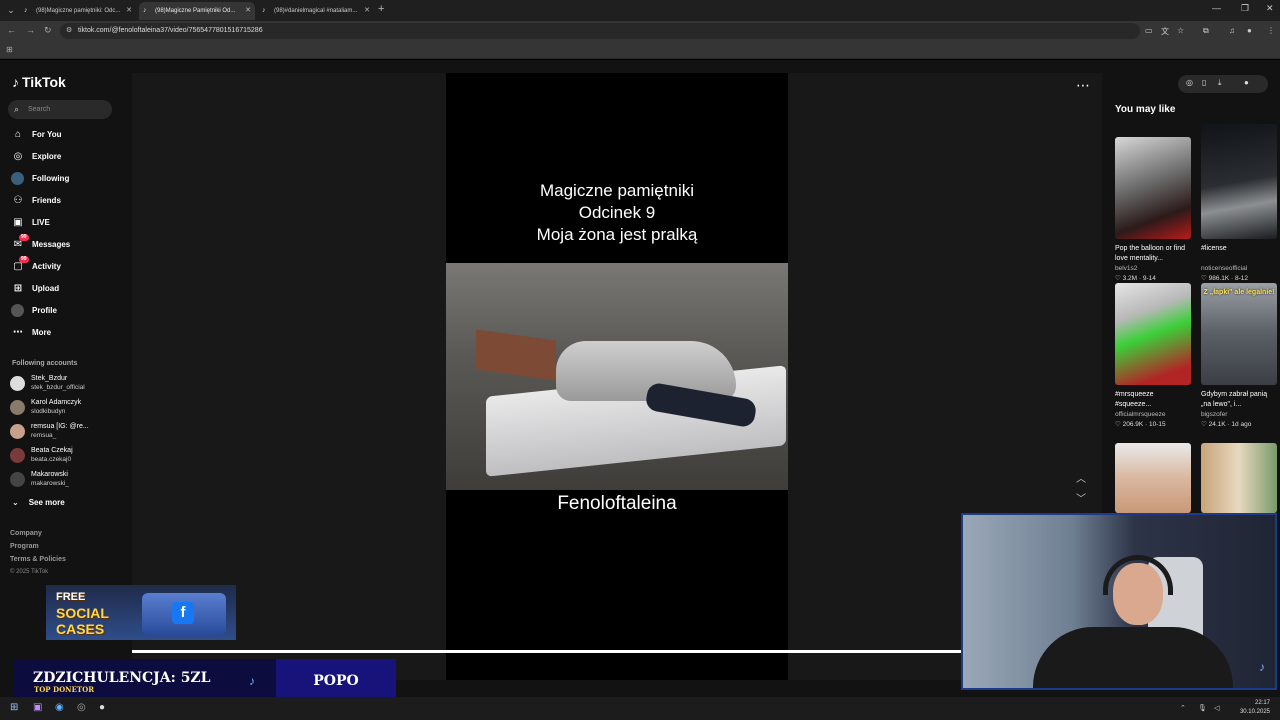  I want to click on activity-badge: 99, so click(24, 259).